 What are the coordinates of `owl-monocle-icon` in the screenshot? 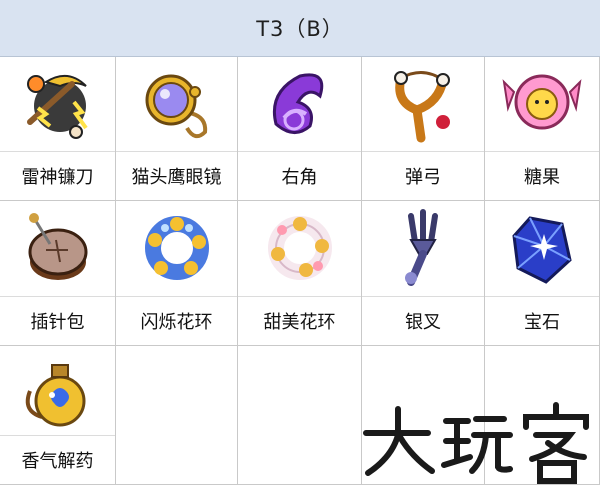 It's located at (176, 104).